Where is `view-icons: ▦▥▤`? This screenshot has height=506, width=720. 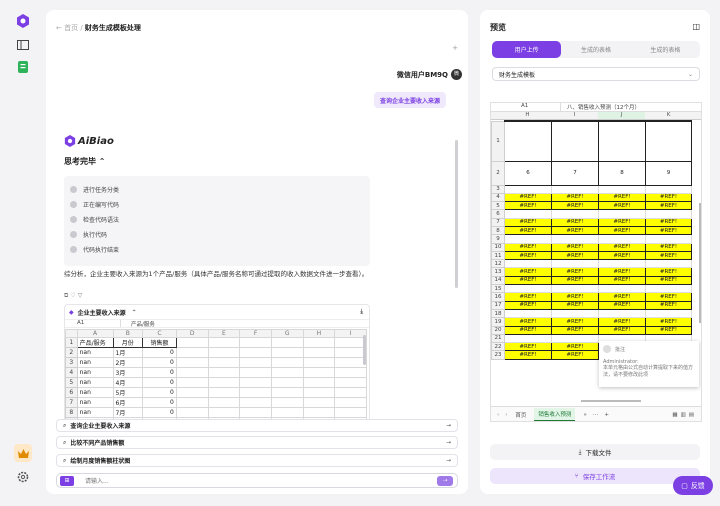
view-icons: ▦▥▤ is located at coordinates (684, 415).